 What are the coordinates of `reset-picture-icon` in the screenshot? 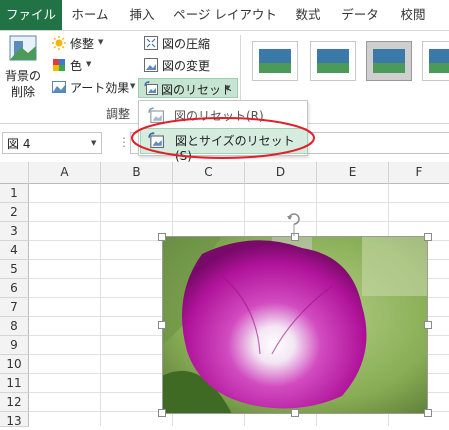 It's located at (151, 88).